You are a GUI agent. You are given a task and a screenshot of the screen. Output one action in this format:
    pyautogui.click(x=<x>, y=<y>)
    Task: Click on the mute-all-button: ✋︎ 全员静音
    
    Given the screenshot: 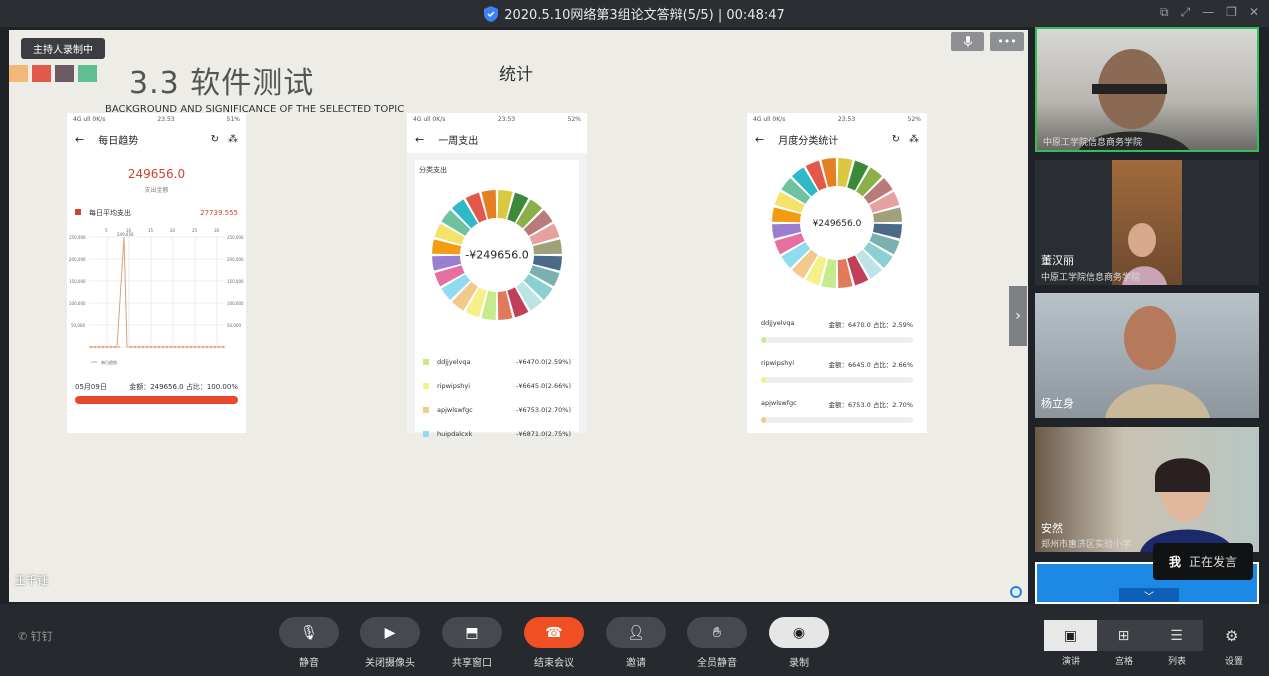 What is the action you would take?
    pyautogui.click(x=717, y=643)
    